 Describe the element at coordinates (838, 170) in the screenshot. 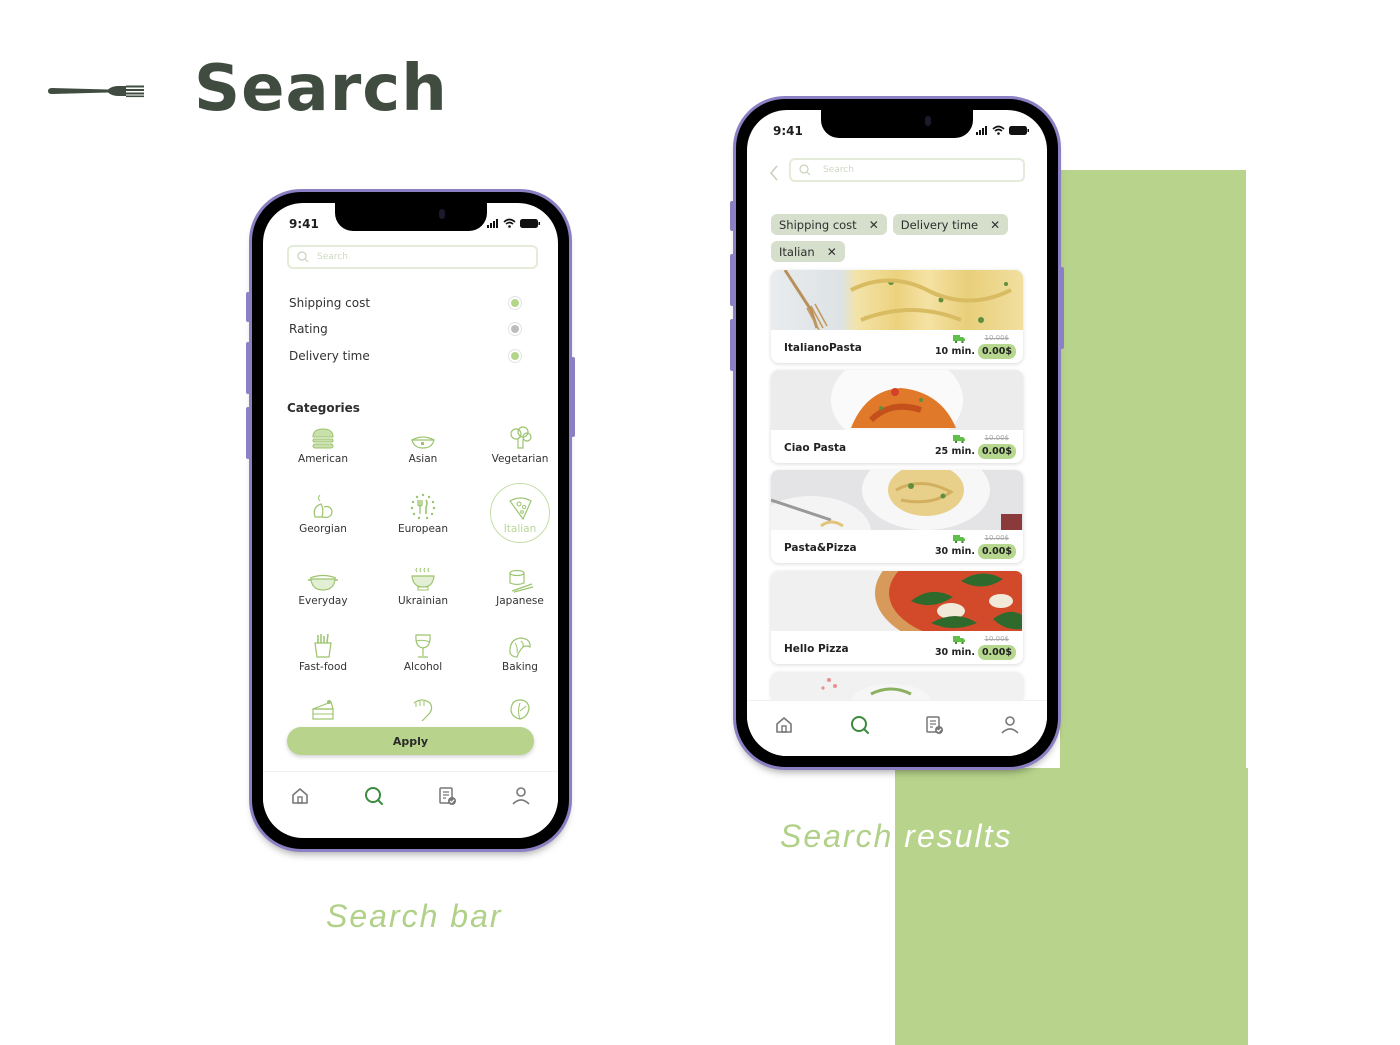

I see `search-placeholder: Search` at that location.